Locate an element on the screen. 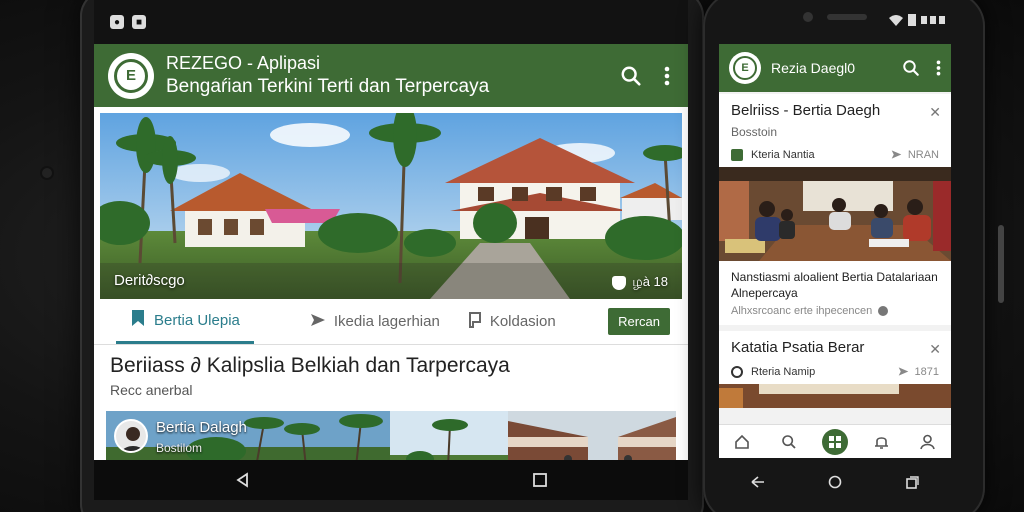 This screenshot has height=512, width=1024. tablet-status-bar: ● ■ is located at coordinates (391, 22).